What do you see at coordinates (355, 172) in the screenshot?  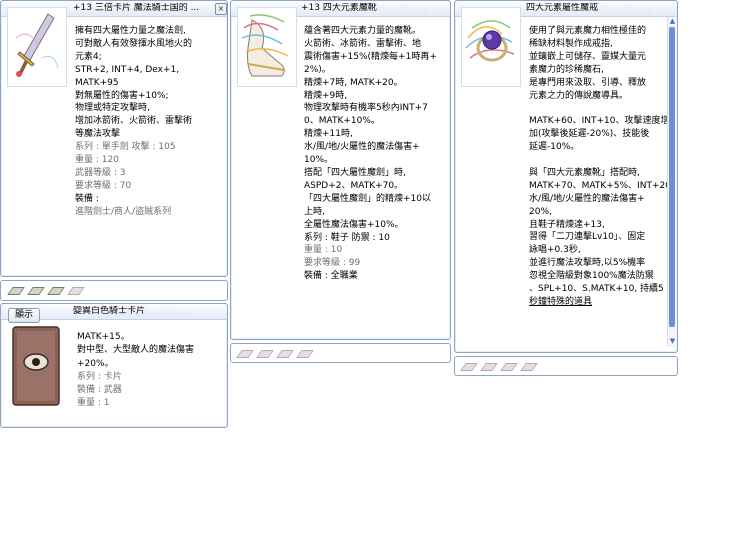 I see `desc-line: 搭配「四大屬性魔劍」時,` at bounding box center [355, 172].